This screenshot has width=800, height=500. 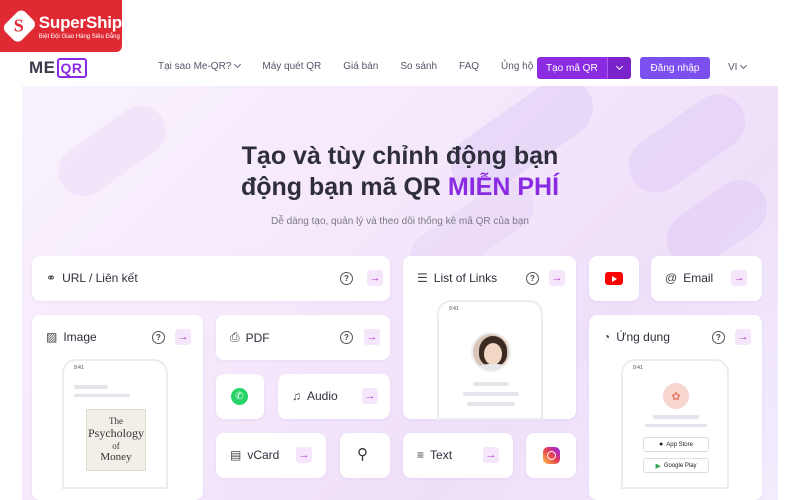 What do you see at coordinates (671, 278) in the screenshot?
I see `at-icon: @` at bounding box center [671, 278].